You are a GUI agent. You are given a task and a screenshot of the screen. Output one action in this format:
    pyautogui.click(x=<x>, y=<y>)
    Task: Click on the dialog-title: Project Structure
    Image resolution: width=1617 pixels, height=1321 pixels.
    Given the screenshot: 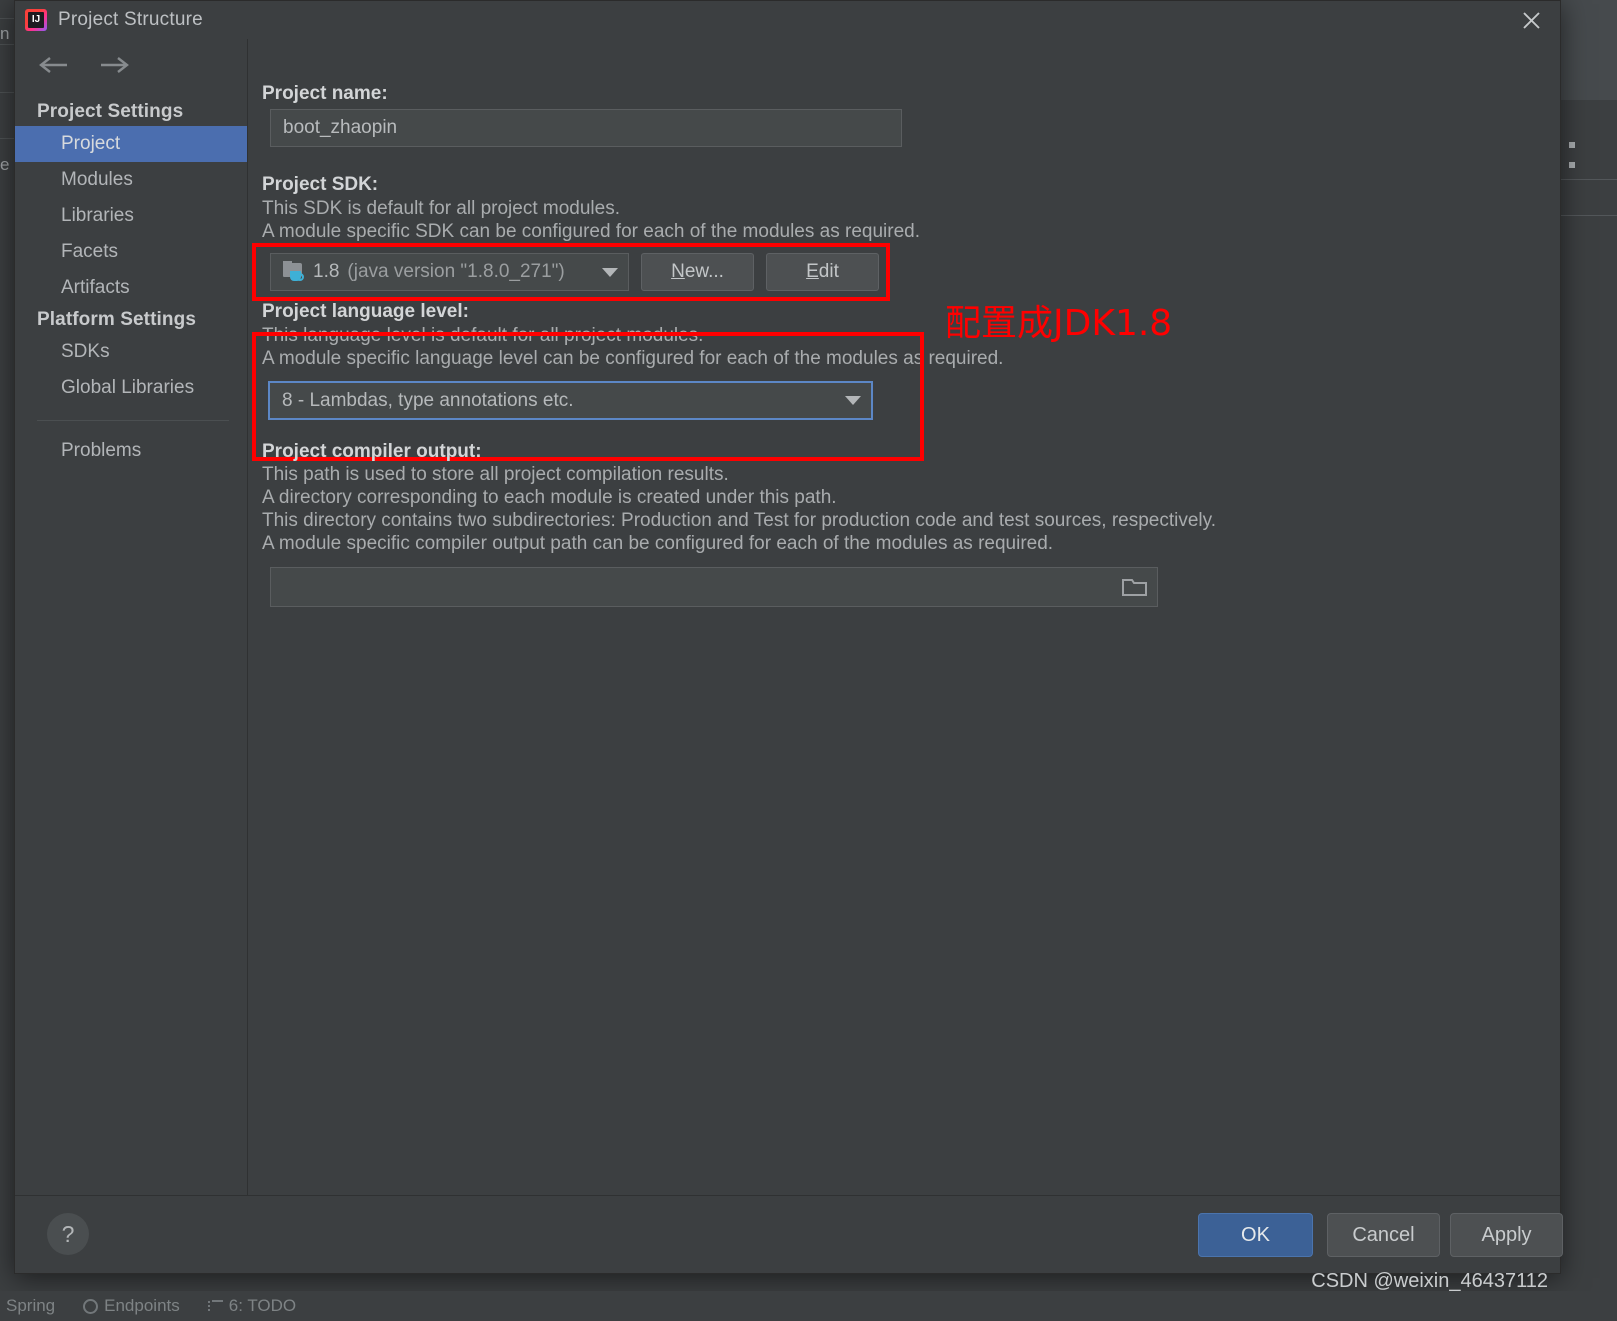 What is the action you would take?
    pyautogui.click(x=130, y=19)
    